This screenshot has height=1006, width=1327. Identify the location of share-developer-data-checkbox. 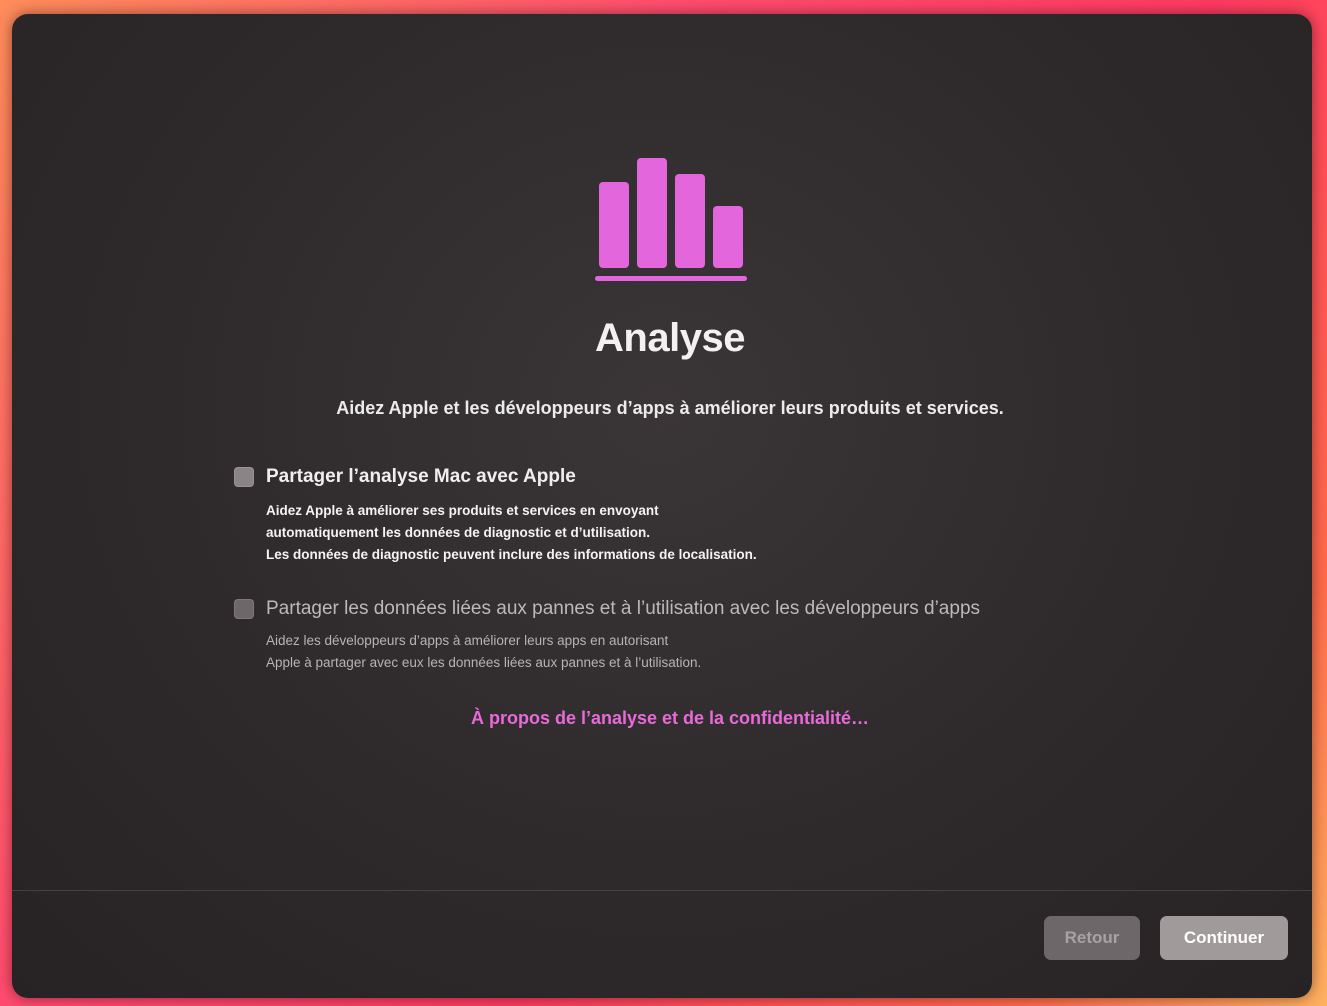
(244, 609).